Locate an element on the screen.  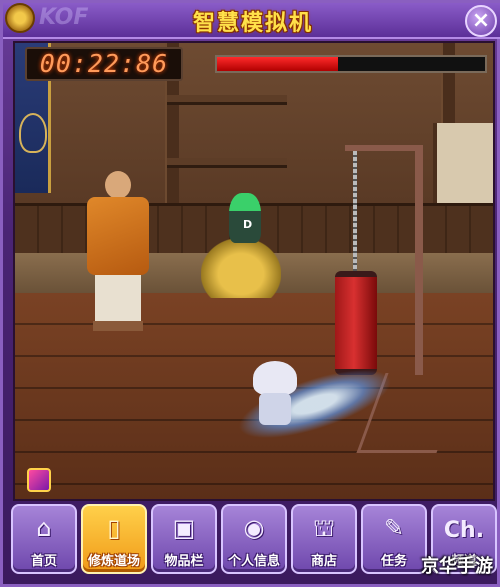
menu-button-training-dojo: ▯ 修炼道场 is located at coordinates (114, 539).